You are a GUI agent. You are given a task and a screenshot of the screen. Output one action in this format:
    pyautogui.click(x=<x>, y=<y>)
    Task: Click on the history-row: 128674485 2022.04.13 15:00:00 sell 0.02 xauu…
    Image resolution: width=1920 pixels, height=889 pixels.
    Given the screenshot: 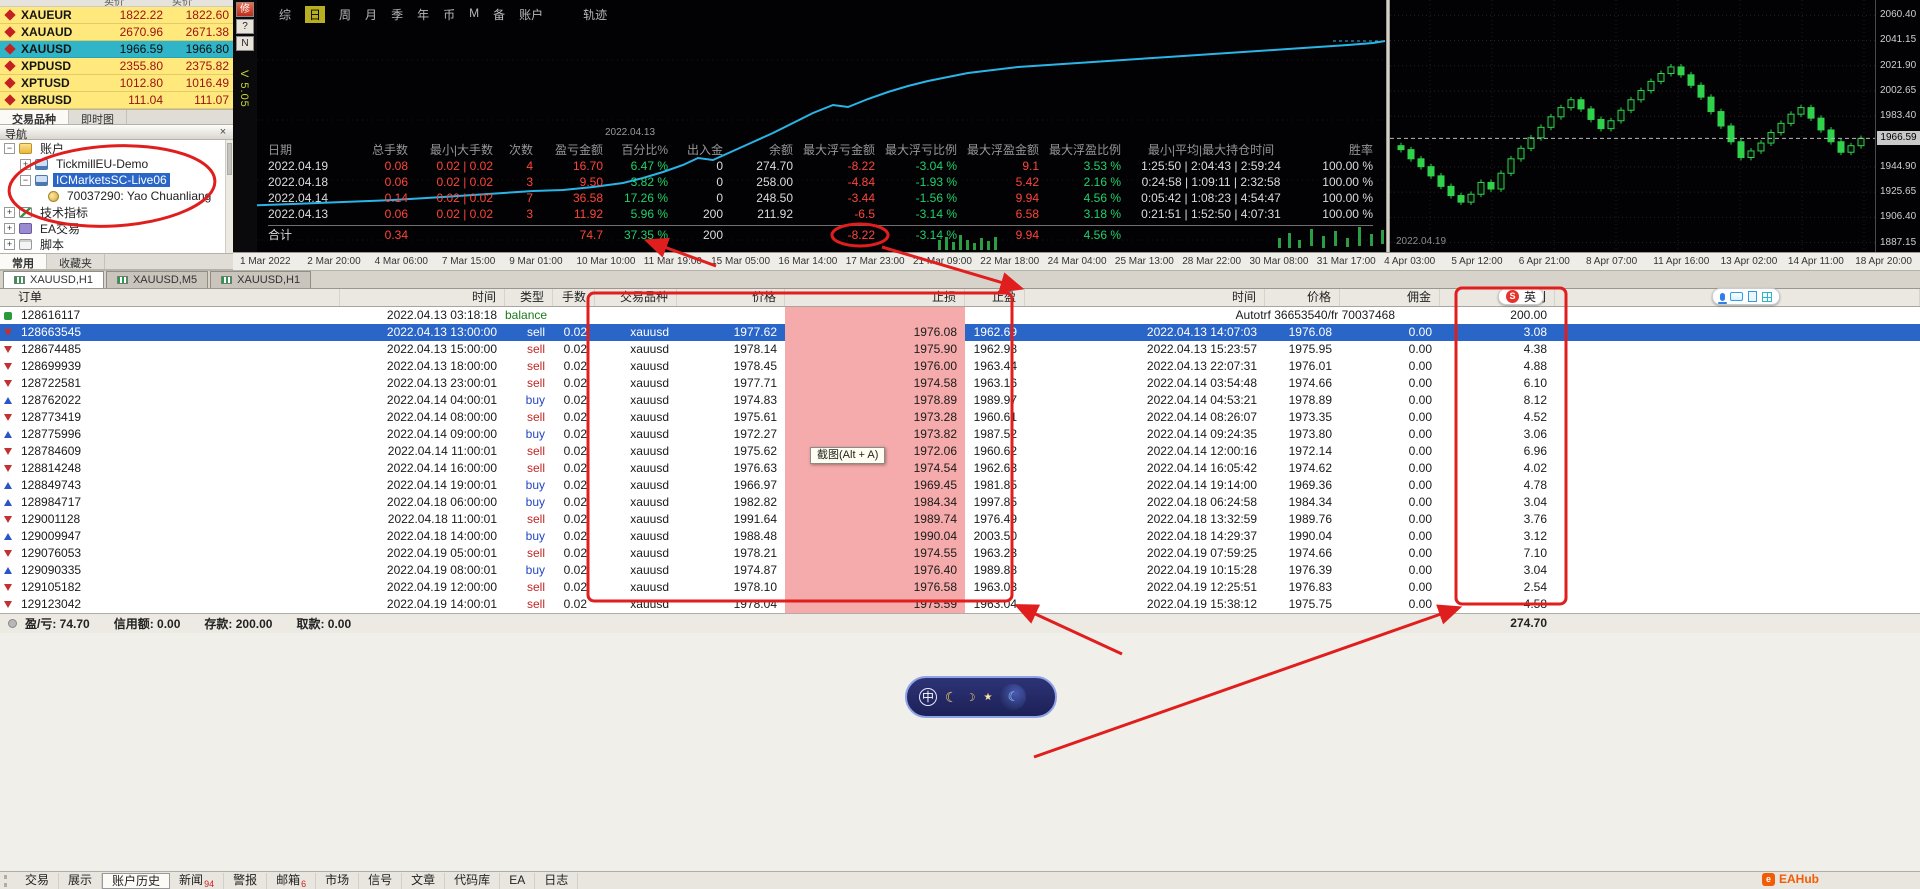 What is the action you would take?
    pyautogui.click(x=960, y=349)
    